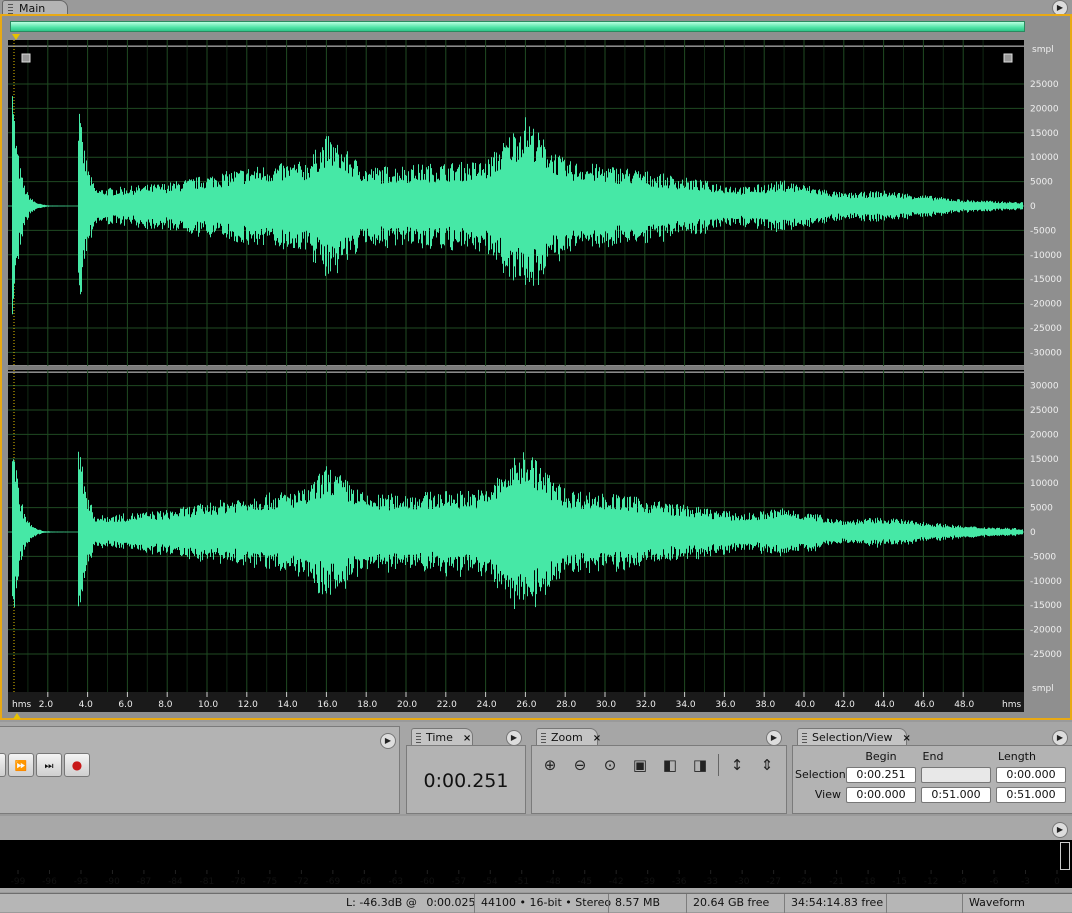 The width and height of the screenshot is (1072, 913). What do you see at coordinates (956, 775) in the screenshot?
I see `selection-end-field` at bounding box center [956, 775].